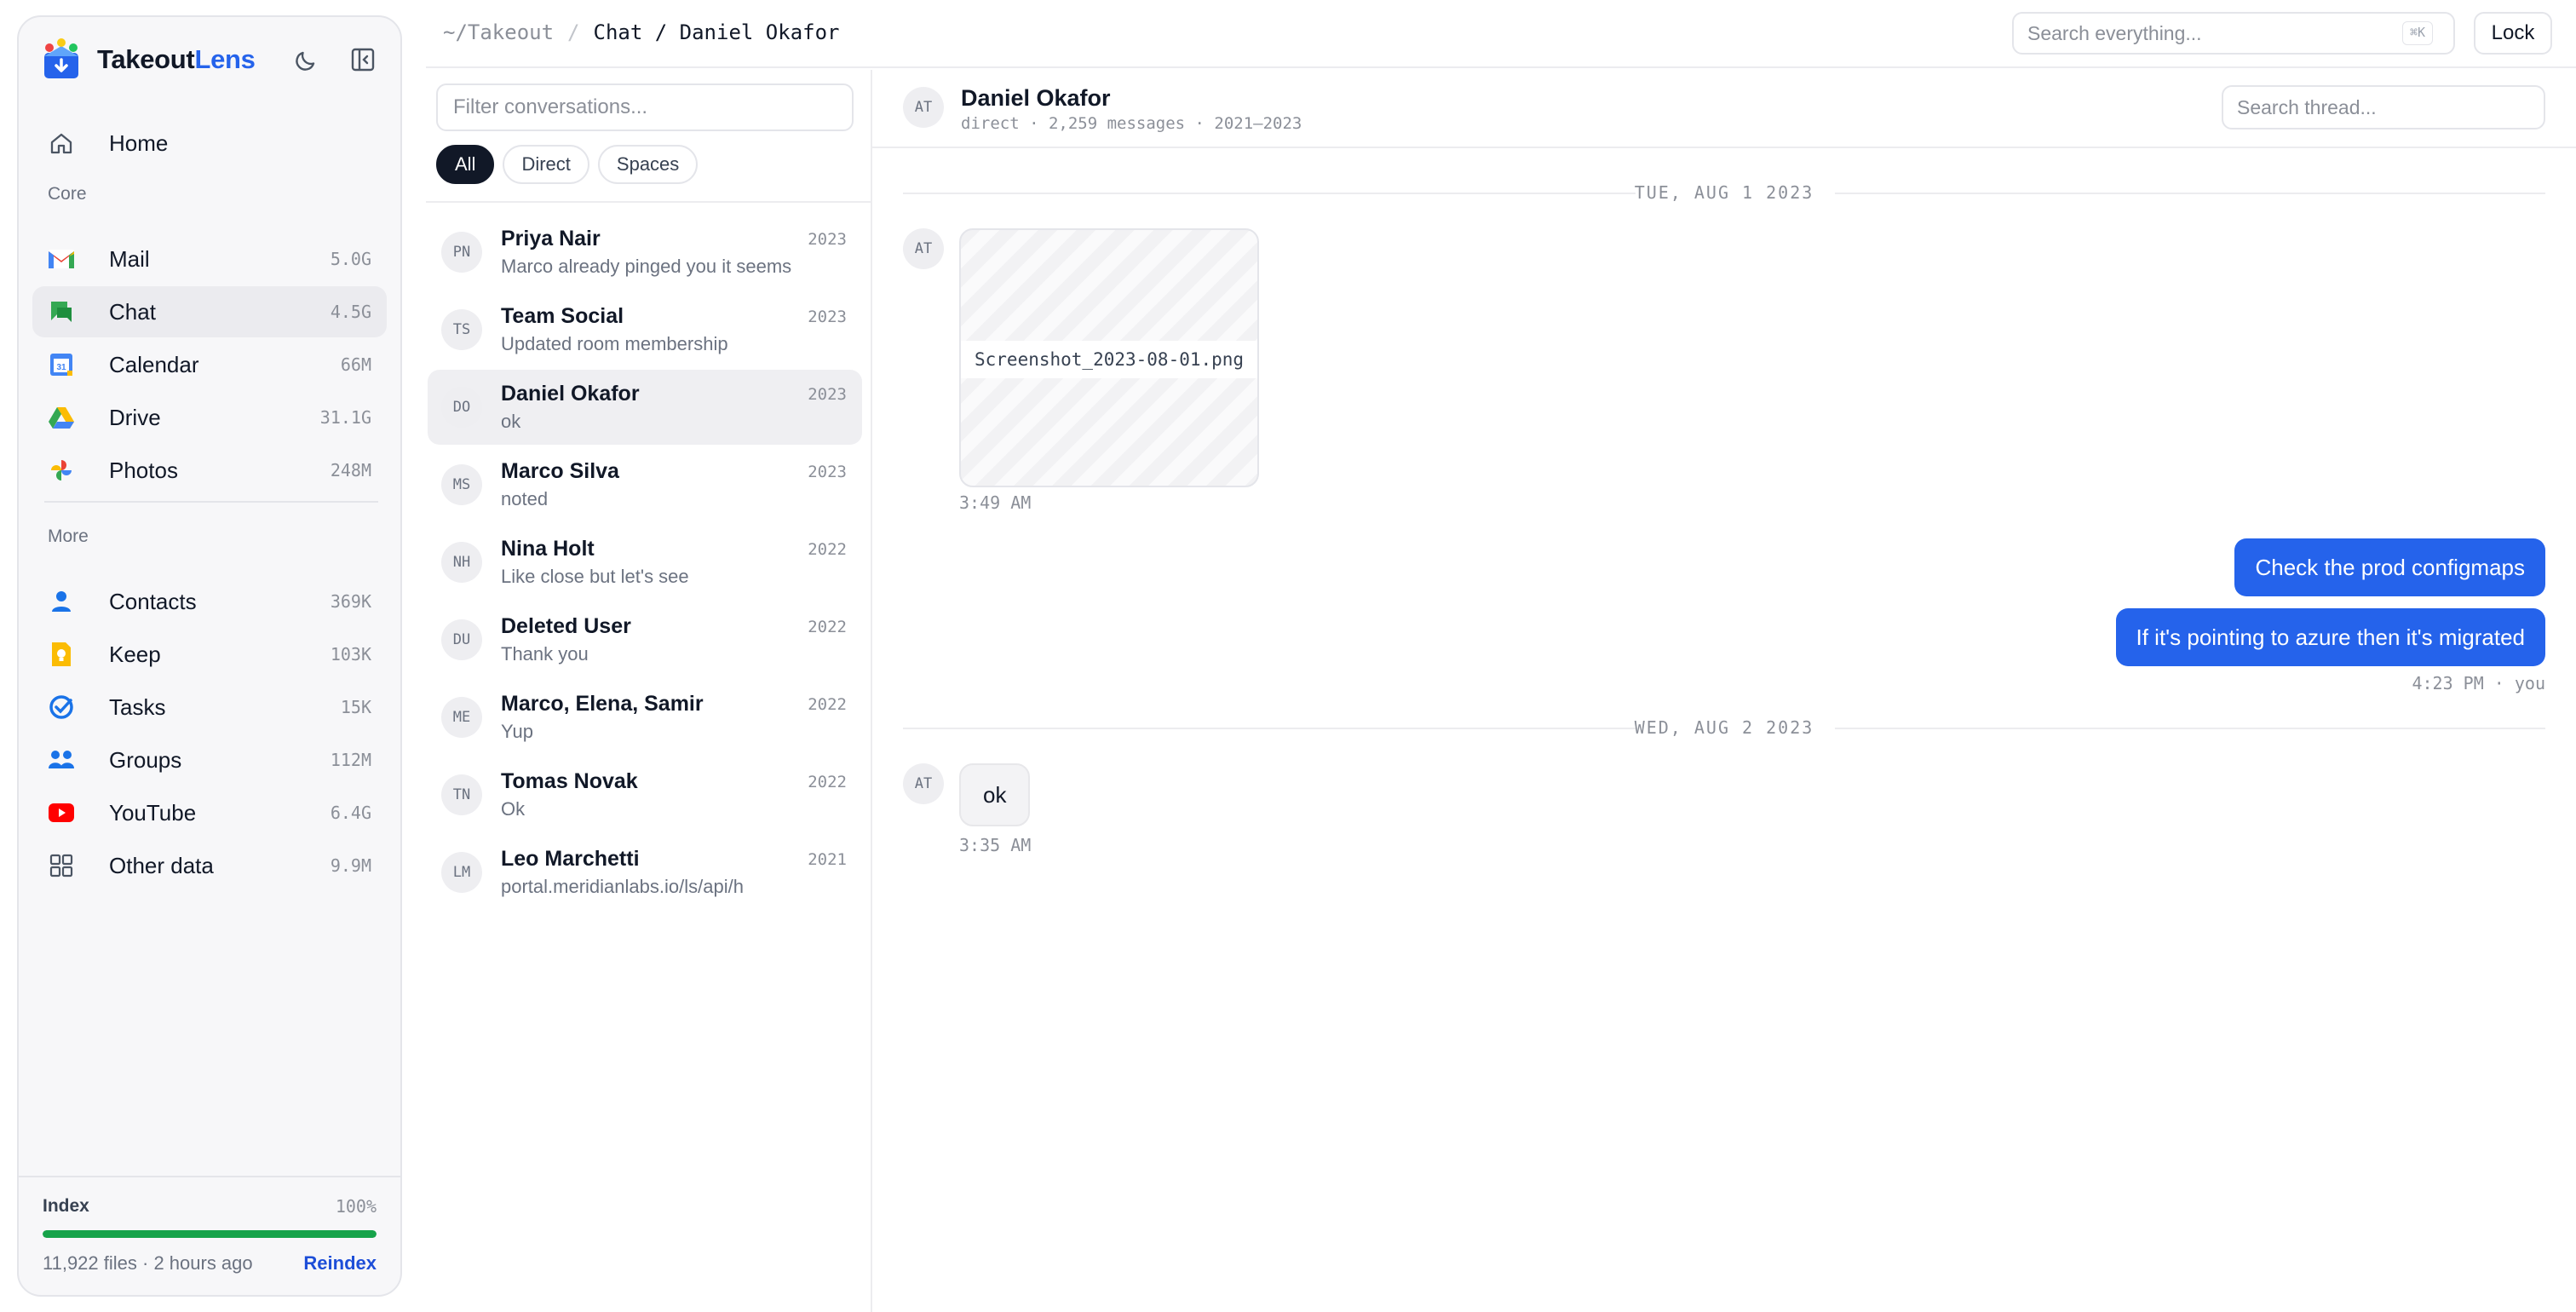 The image size is (2576, 1312). What do you see at coordinates (2383, 107) in the screenshot?
I see `thread-search-input` at bounding box center [2383, 107].